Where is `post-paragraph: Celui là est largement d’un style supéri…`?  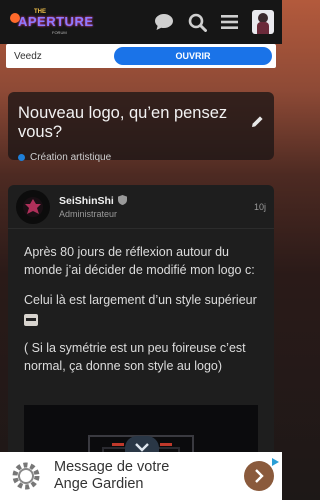 post-paragraph: Celui là est largement d’un style supéri… is located at coordinates (140, 300).